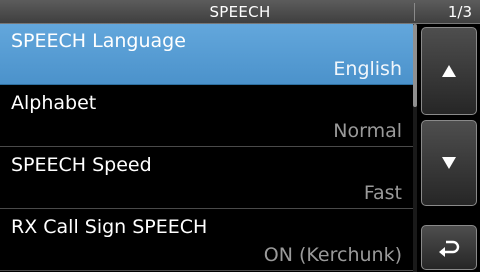 The height and width of the screenshot is (272, 480). Describe the element at coordinates (415, 65) in the screenshot. I see `scrollbar-thumb` at that location.